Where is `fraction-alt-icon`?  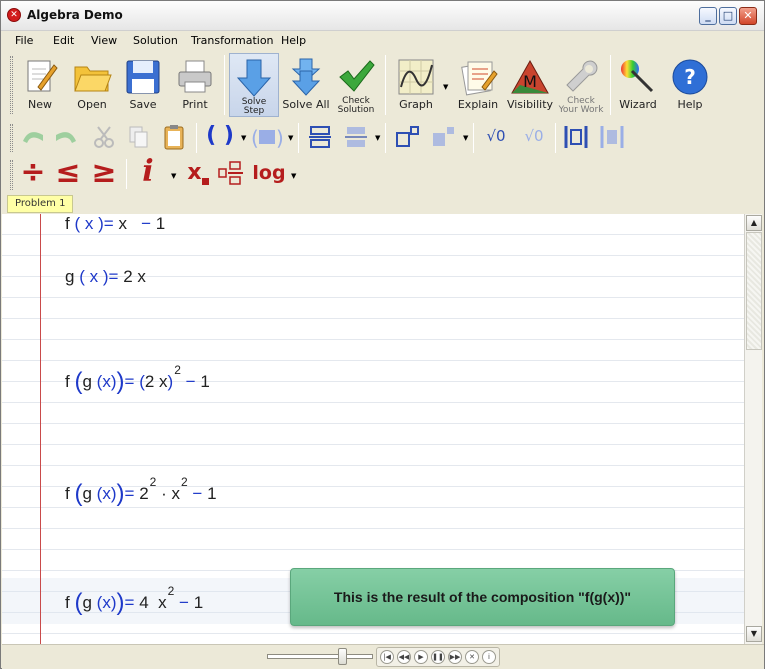
fraction-alt-icon is located at coordinates (356, 137).